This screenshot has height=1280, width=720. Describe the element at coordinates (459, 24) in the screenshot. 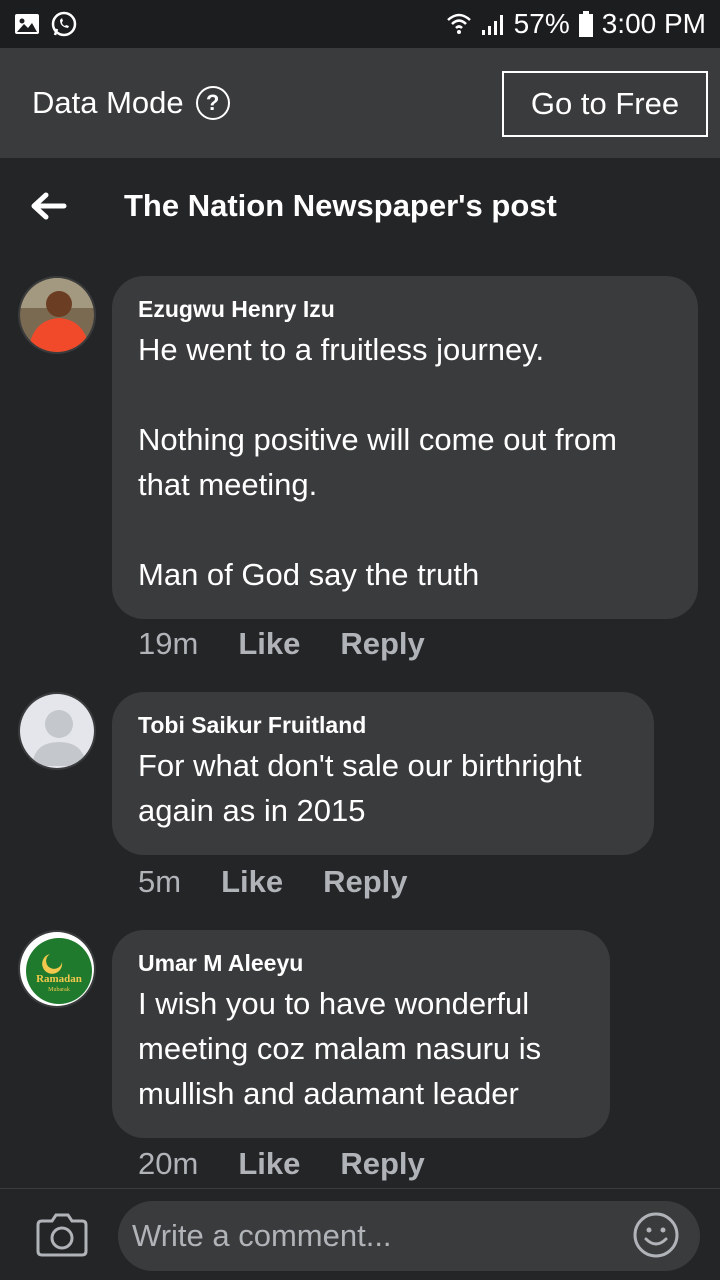

I see `wifi-icon` at that location.